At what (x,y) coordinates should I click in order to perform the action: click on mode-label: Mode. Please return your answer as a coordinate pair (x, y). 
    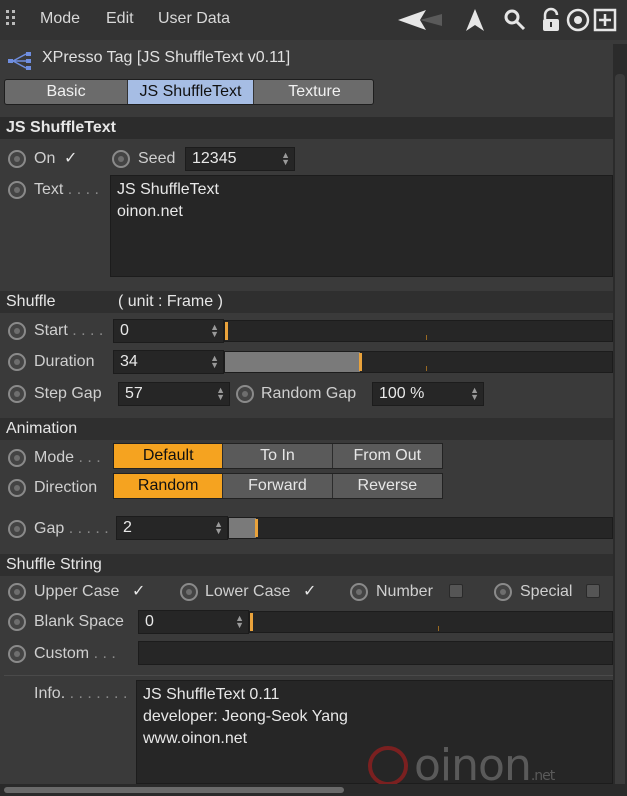
    Looking at the image, I should click on (54, 457).